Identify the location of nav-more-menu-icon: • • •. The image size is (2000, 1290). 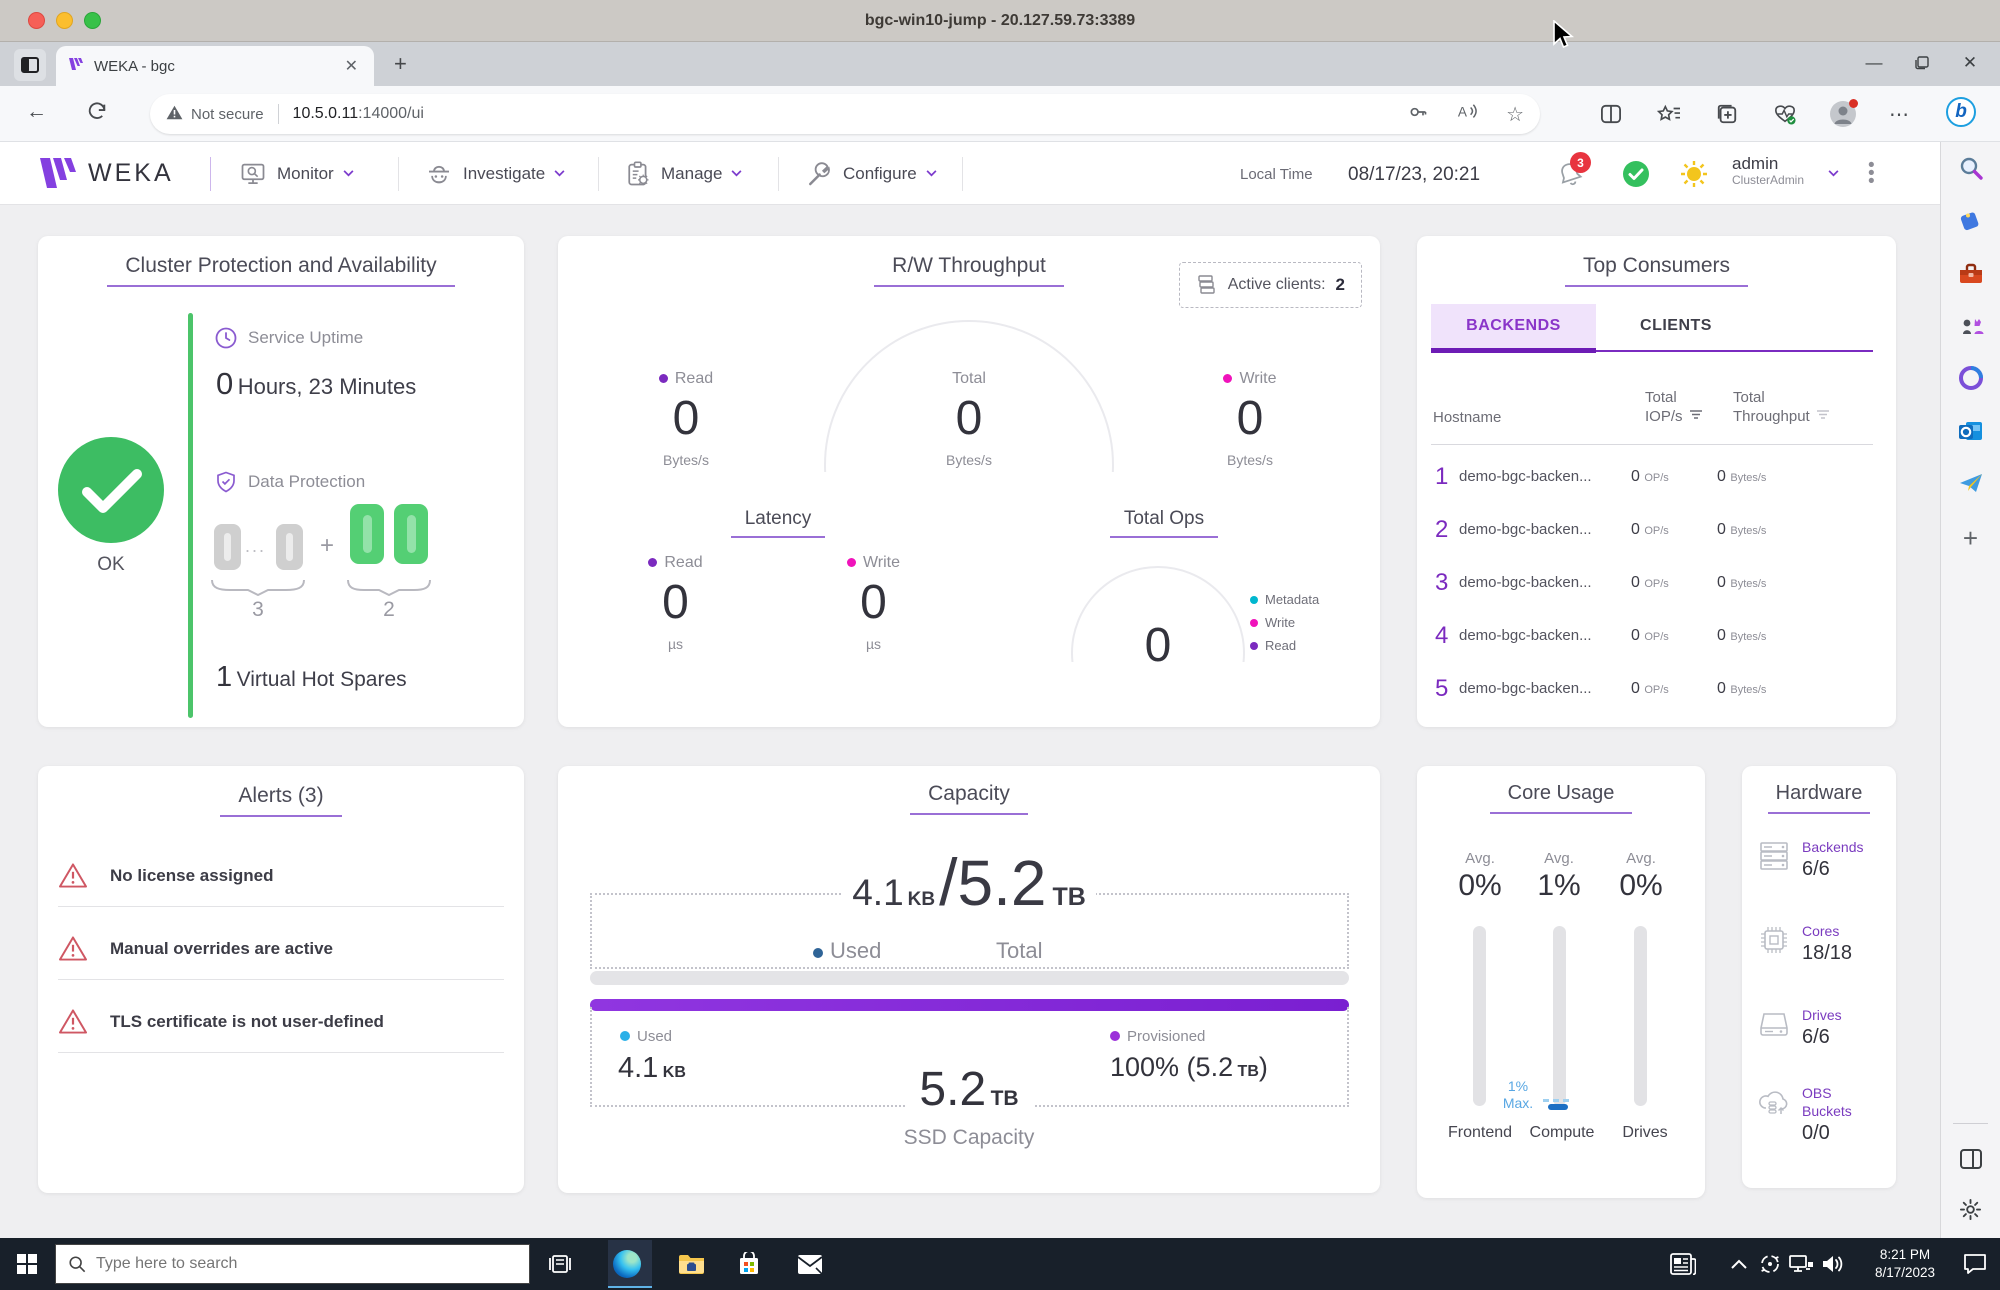
(1871, 173).